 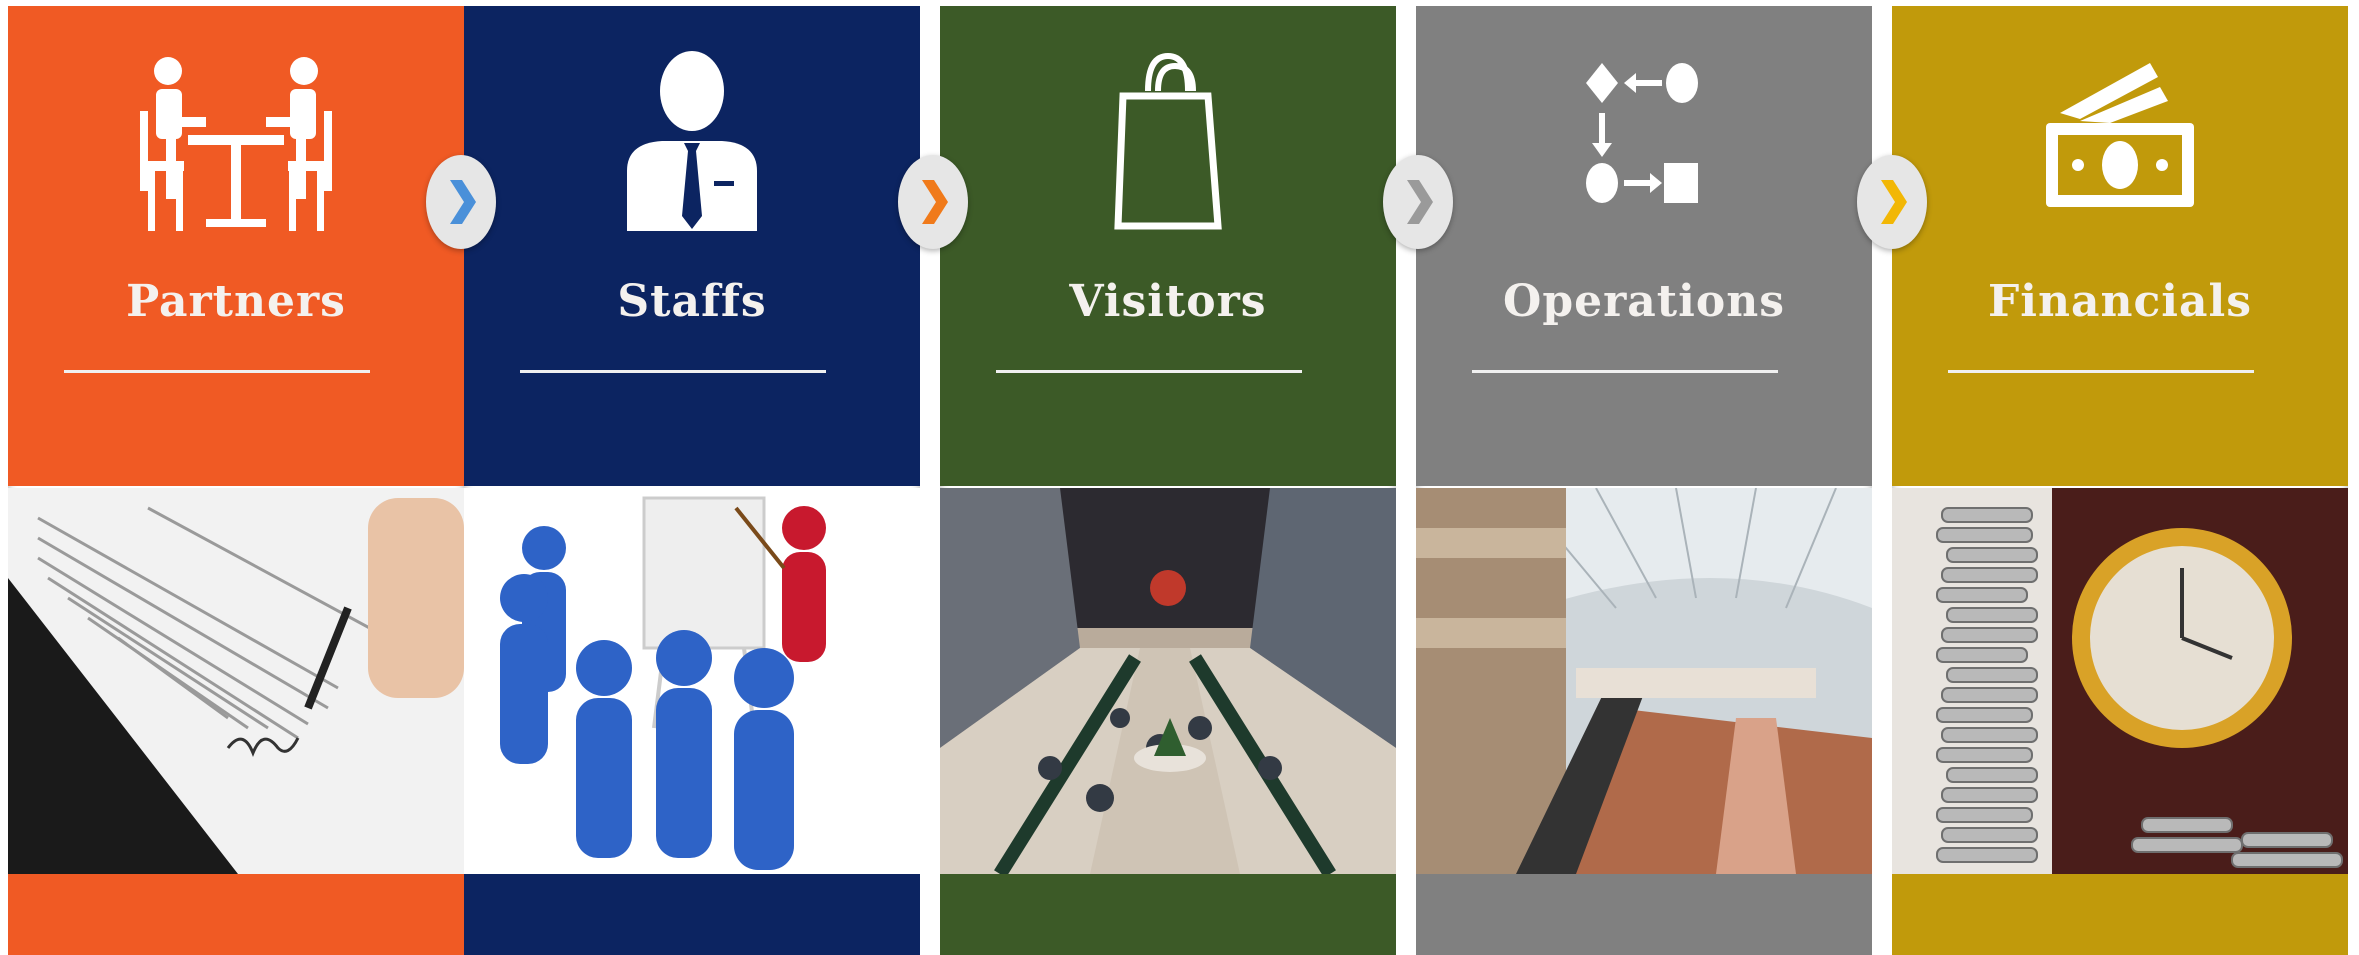 I want to click on panel-title: Staffs, so click(x=692, y=301).